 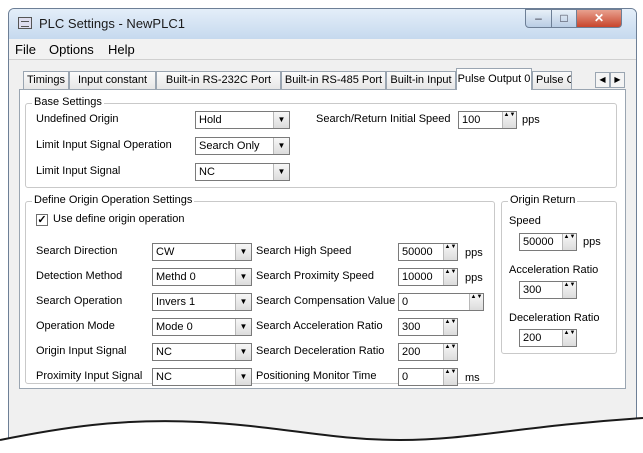 I want to click on compensation-value: 0, so click(x=405, y=302).